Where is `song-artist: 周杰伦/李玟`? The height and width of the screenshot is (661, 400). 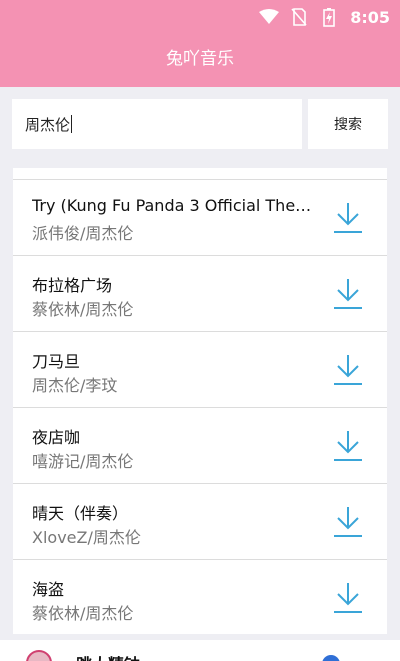
song-artist: 周杰伦/李玟 is located at coordinates (75, 385).